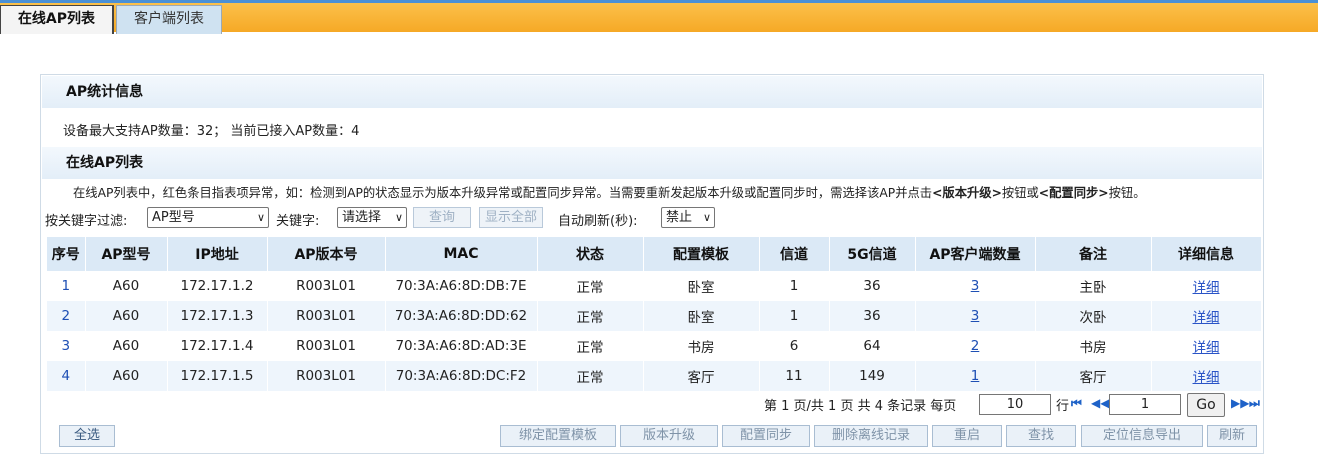 This screenshot has width=1318, height=462. What do you see at coordinates (1093, 316) in the screenshot?
I see `cell-remark: 次卧` at bounding box center [1093, 316].